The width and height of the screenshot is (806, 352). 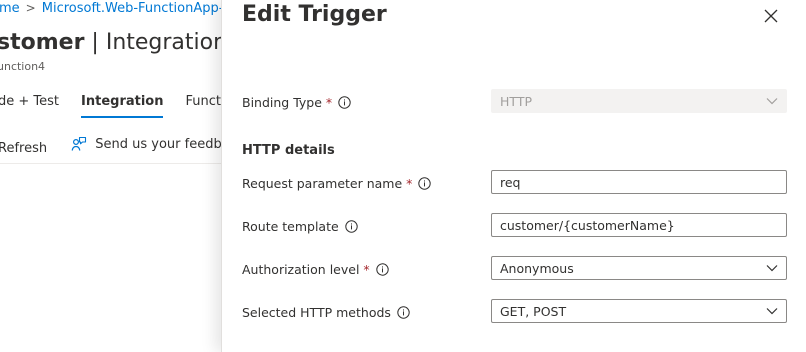 What do you see at coordinates (533, 311) in the screenshot?
I see `http-methods-value: GET, POST` at bounding box center [533, 311].